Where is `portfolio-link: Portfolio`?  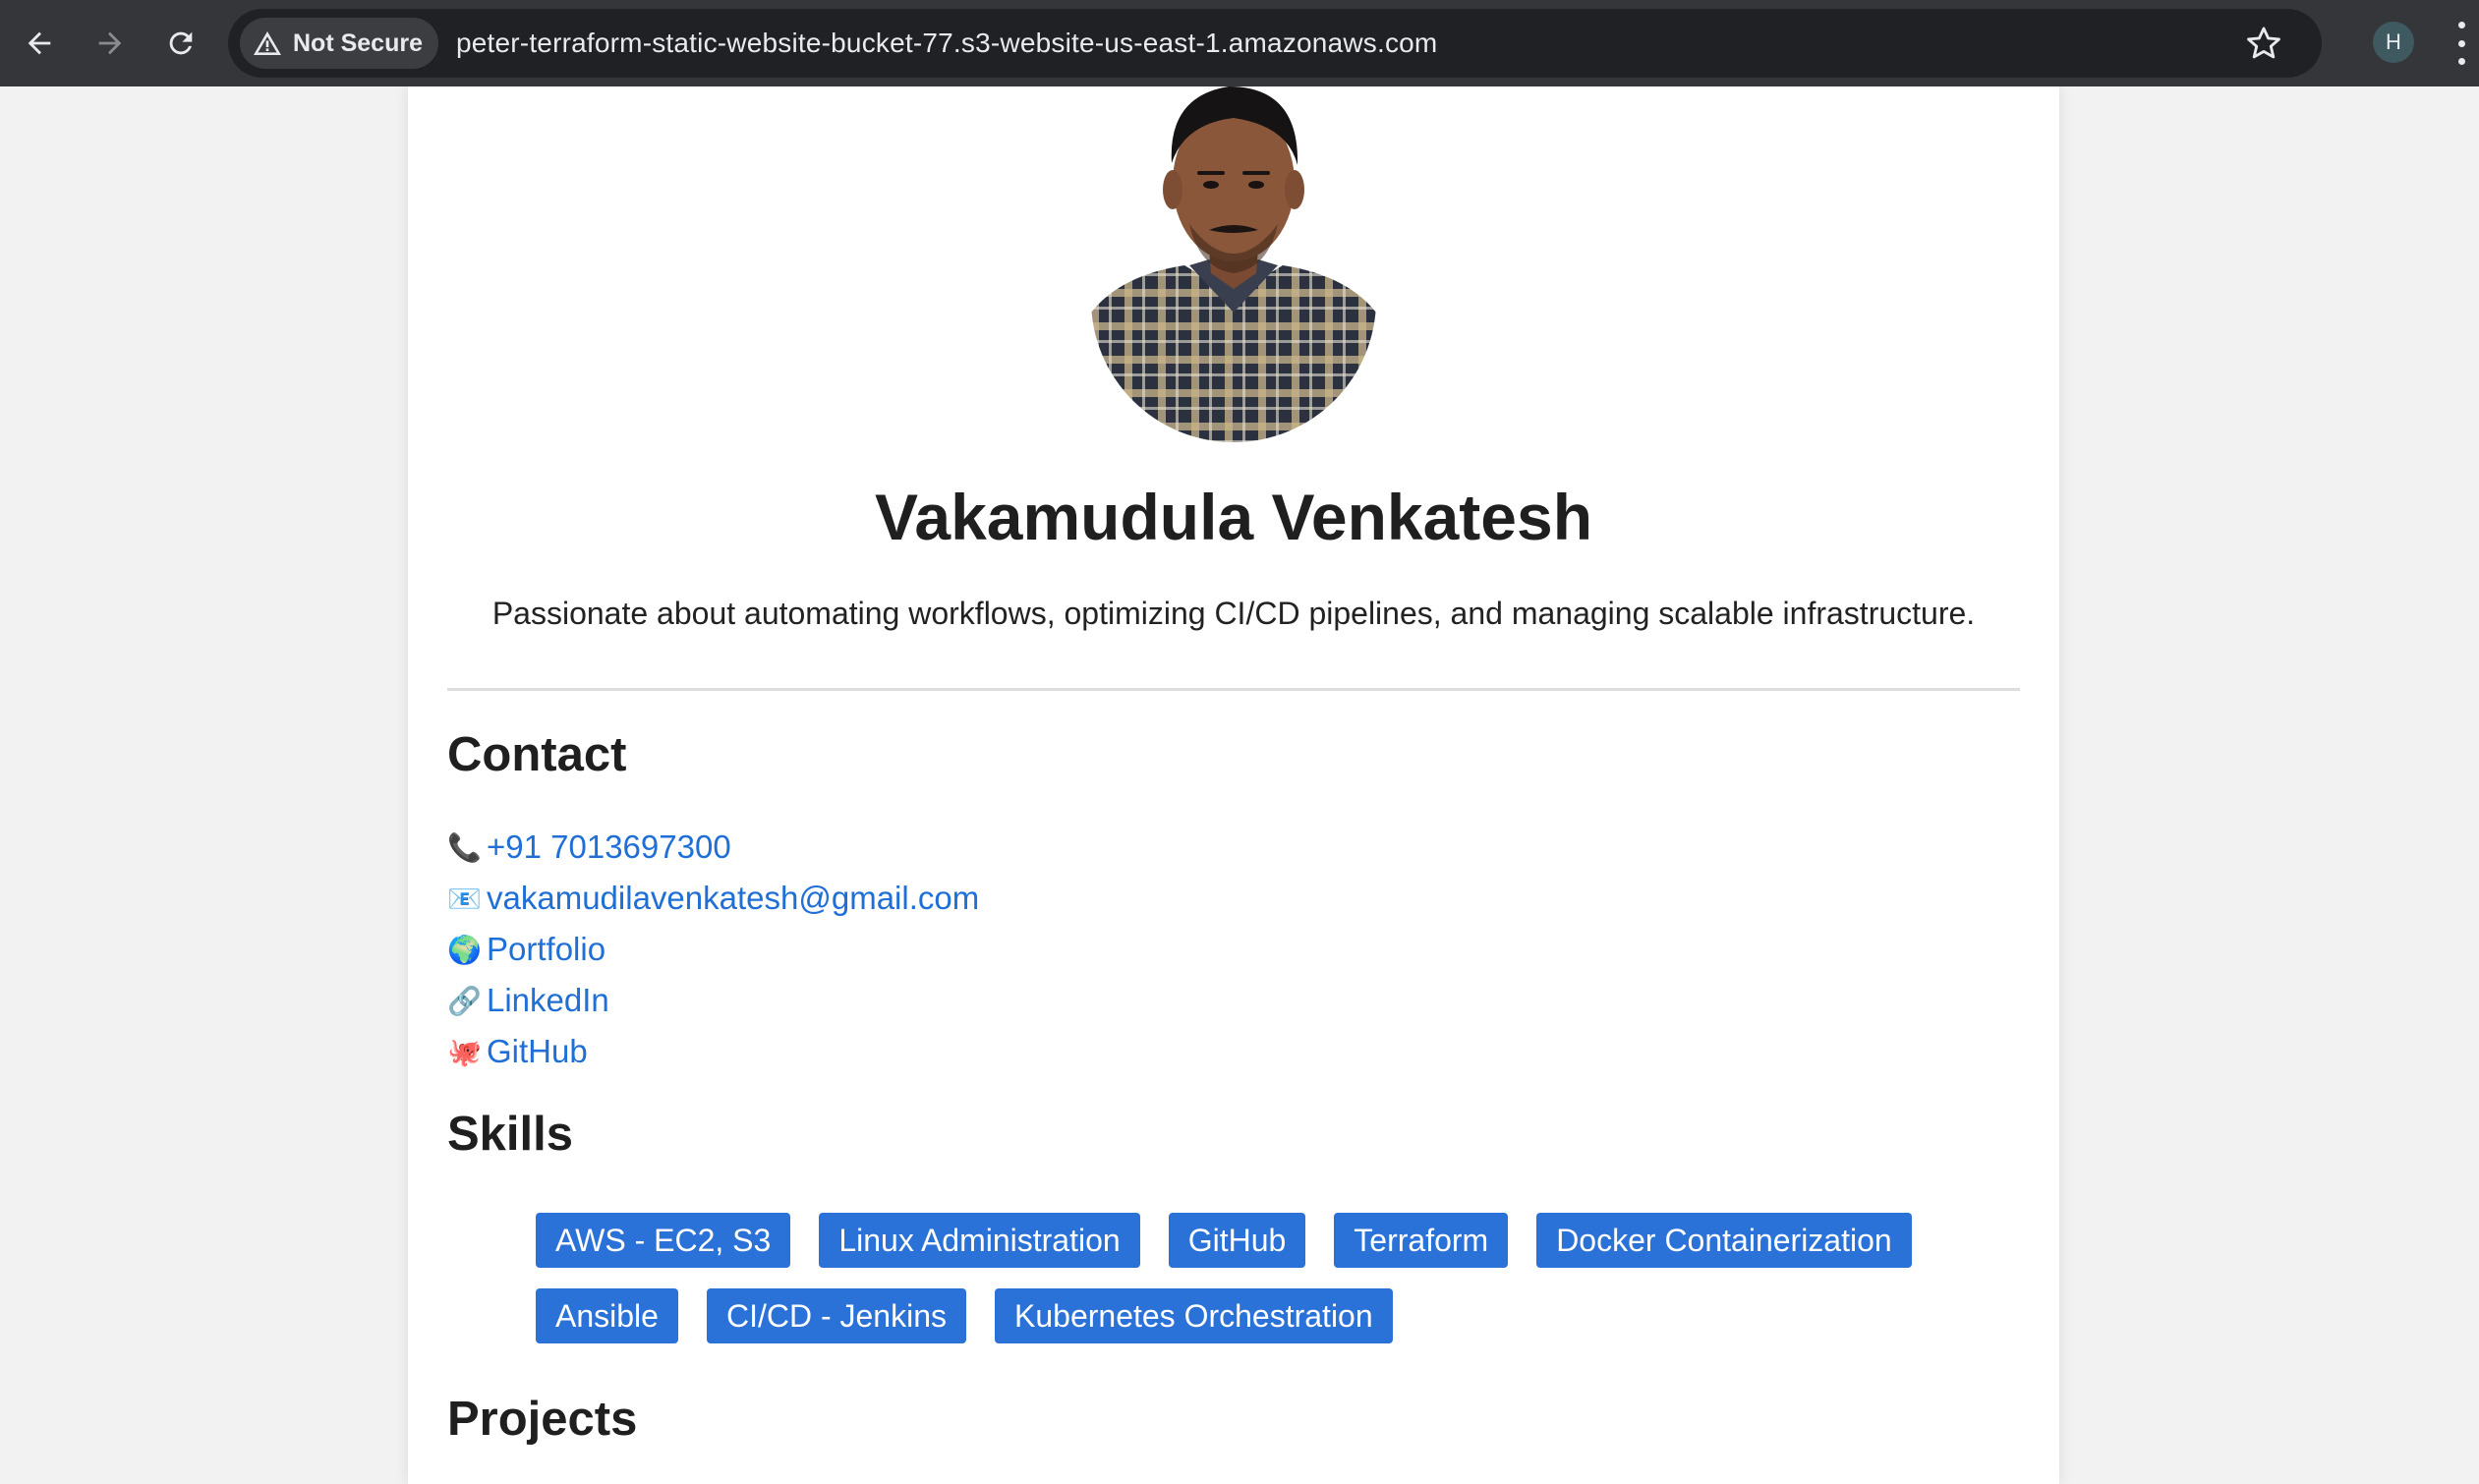 portfolio-link: Portfolio is located at coordinates (546, 949).